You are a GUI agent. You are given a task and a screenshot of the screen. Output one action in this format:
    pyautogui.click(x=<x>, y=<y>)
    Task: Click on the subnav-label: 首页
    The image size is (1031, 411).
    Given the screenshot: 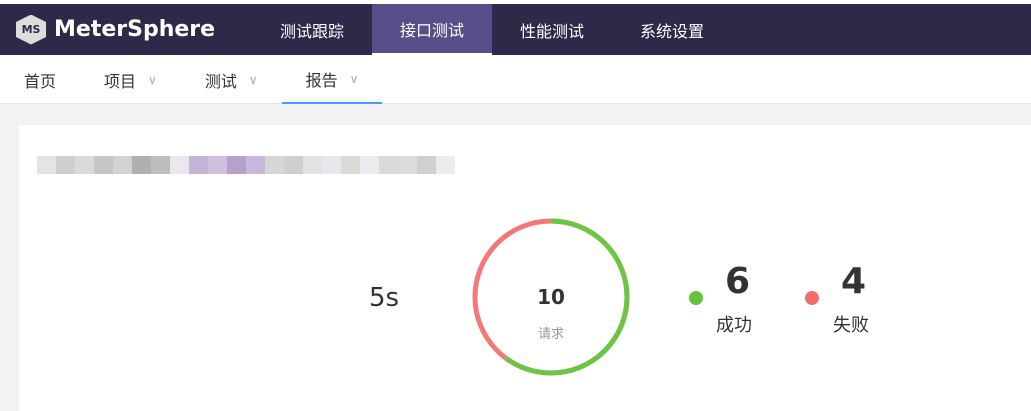 What is the action you would take?
    pyautogui.click(x=40, y=81)
    